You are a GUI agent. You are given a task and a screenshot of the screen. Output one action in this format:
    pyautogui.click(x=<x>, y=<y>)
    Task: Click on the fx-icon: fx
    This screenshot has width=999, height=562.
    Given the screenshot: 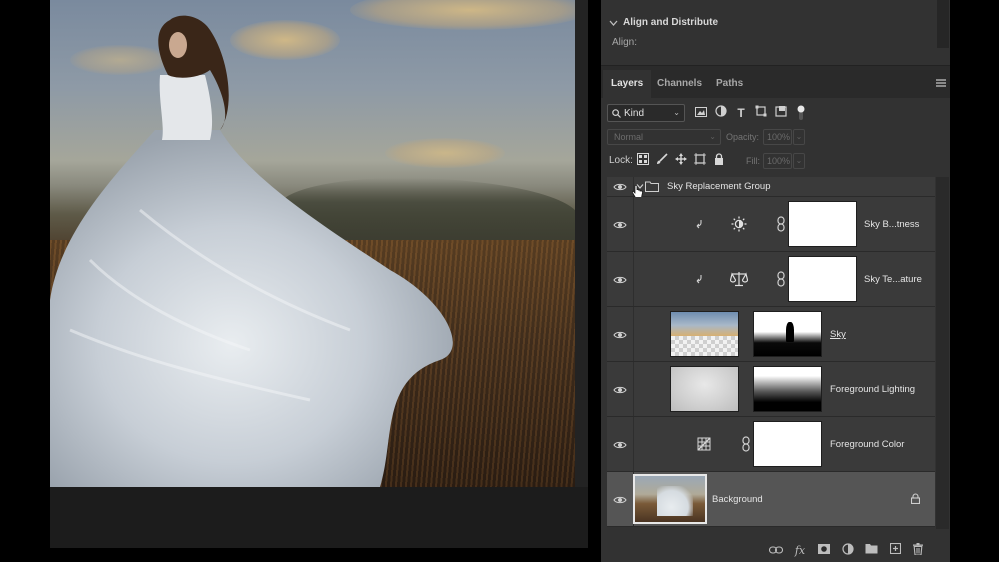 What is the action you would take?
    pyautogui.click(x=800, y=551)
    